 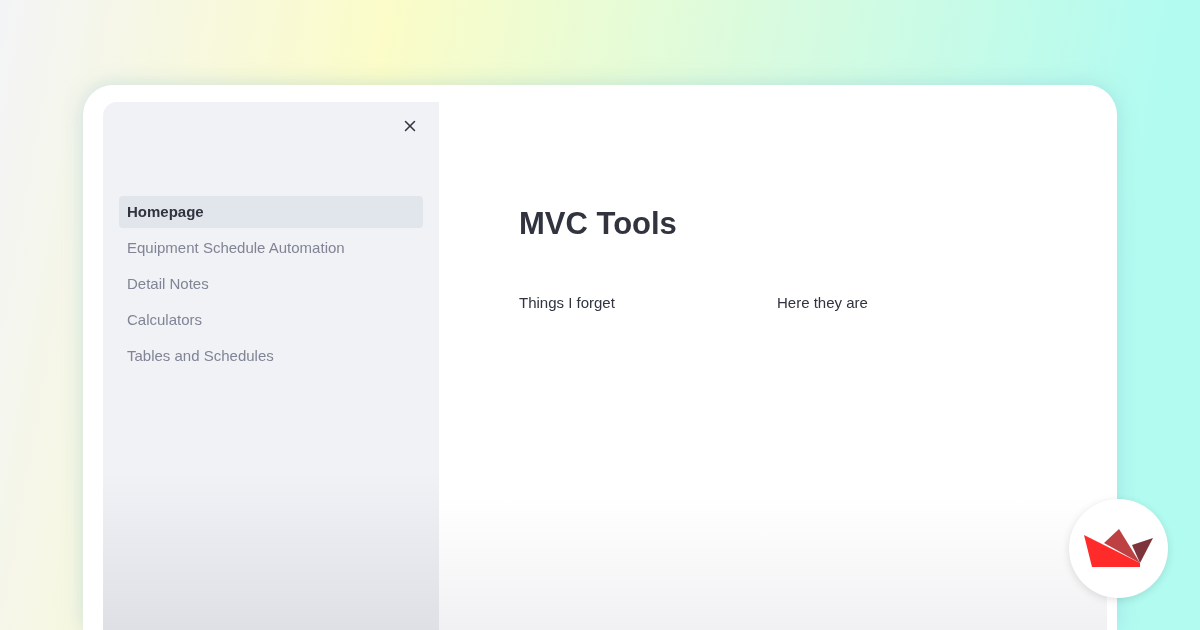 I want to click on sidebar-item: Homepage, so click(x=271, y=212).